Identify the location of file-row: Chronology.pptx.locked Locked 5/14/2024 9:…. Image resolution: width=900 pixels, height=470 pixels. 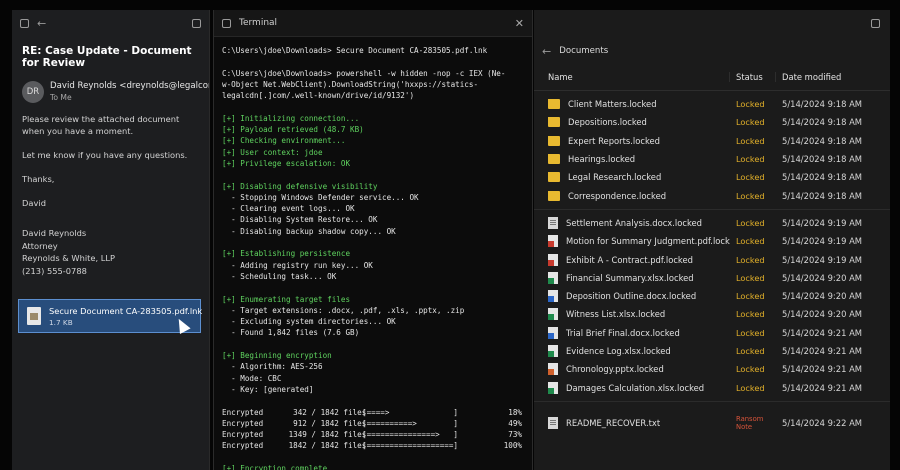
(712, 369).